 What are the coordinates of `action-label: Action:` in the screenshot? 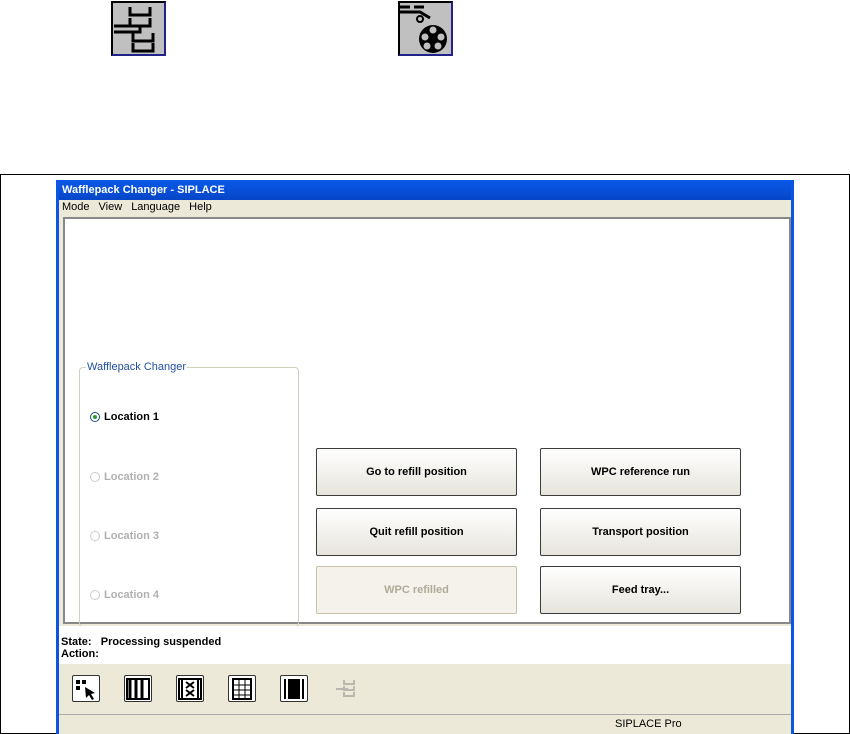 It's located at (80, 654).